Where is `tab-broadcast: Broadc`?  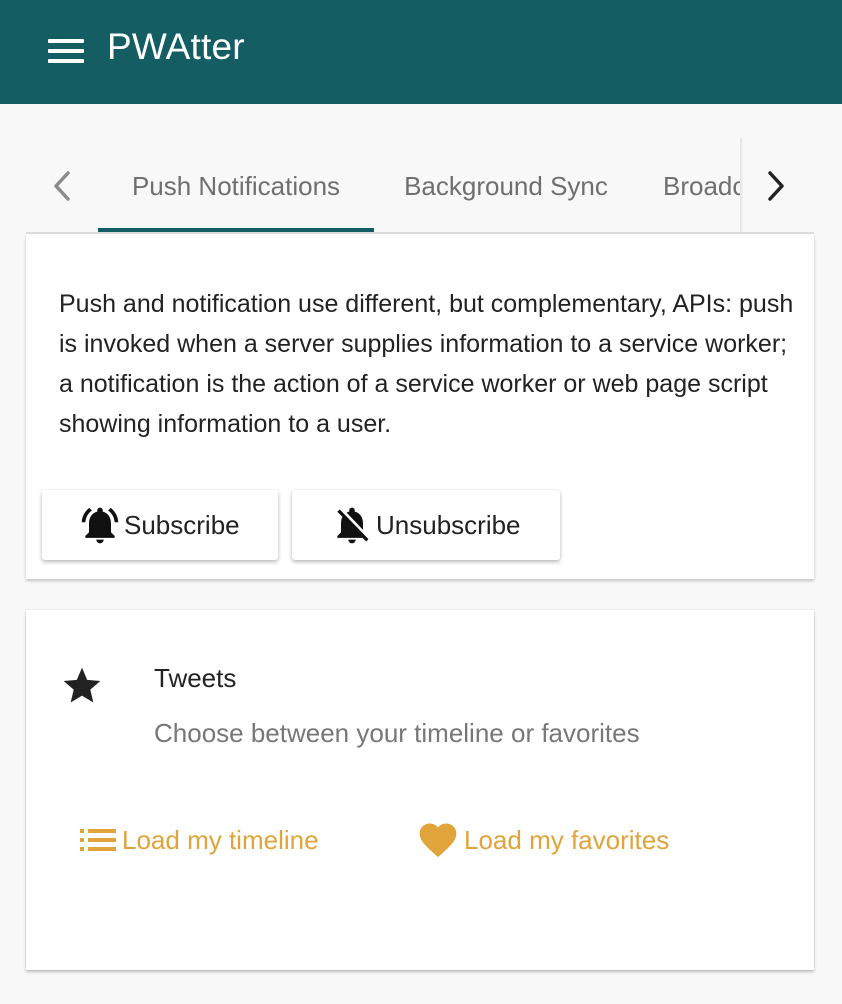 tab-broadcast: Broadc is located at coordinates (690, 186).